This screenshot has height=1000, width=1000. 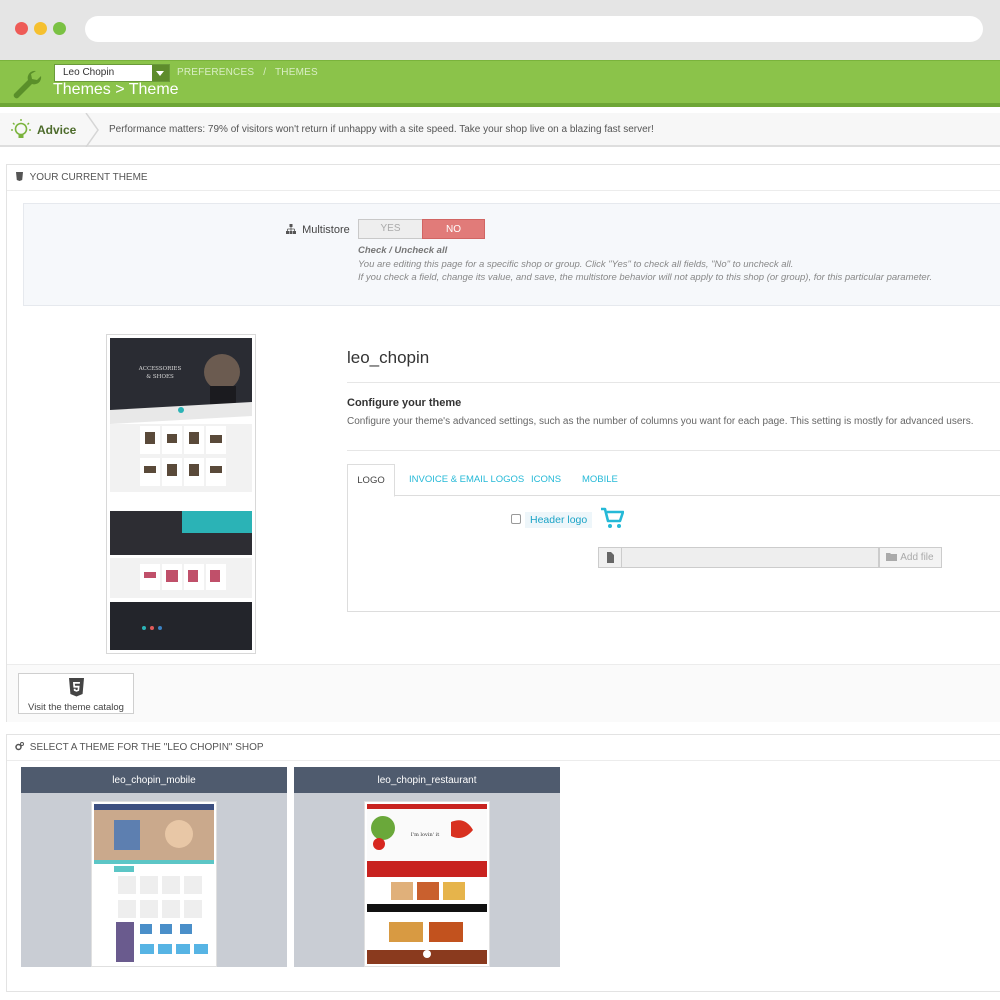 What do you see at coordinates (750, 557) in the screenshot?
I see `file-path-input` at bounding box center [750, 557].